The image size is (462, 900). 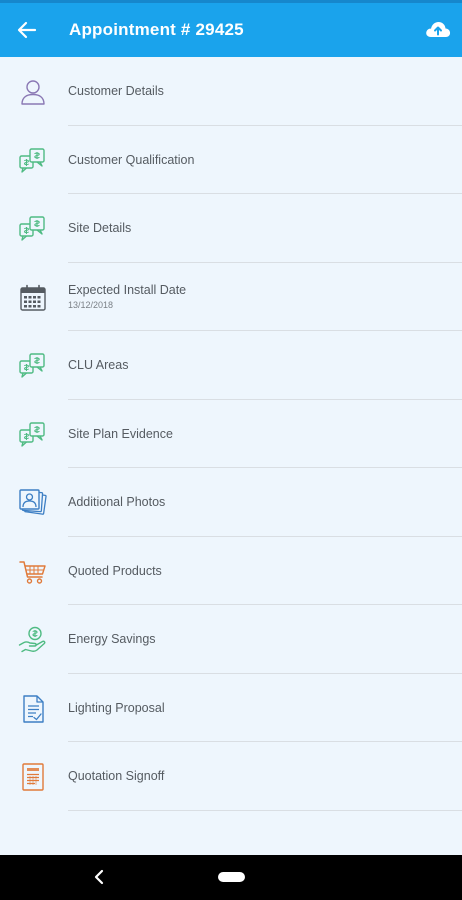 What do you see at coordinates (120, 433) in the screenshot?
I see `list-item-label: Site Plan Evidence` at bounding box center [120, 433].